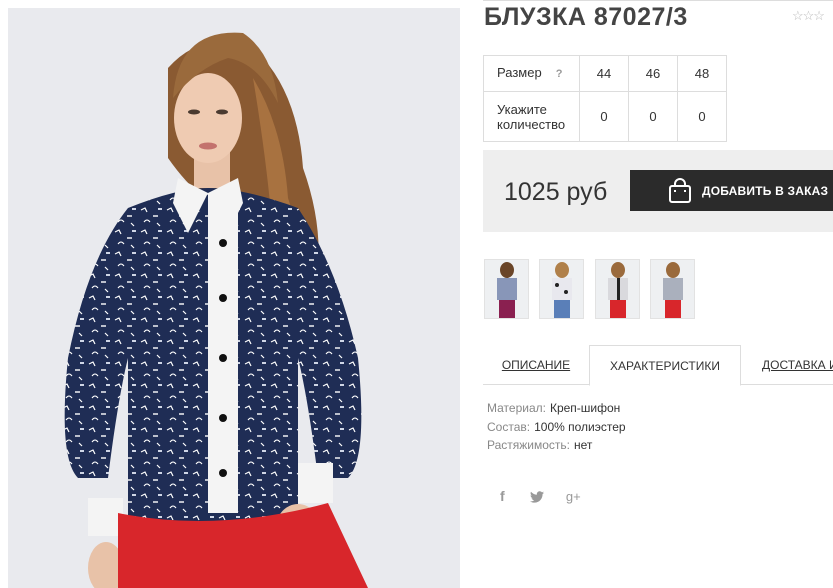  I want to click on characteristic-key: Материал:, so click(516, 408).